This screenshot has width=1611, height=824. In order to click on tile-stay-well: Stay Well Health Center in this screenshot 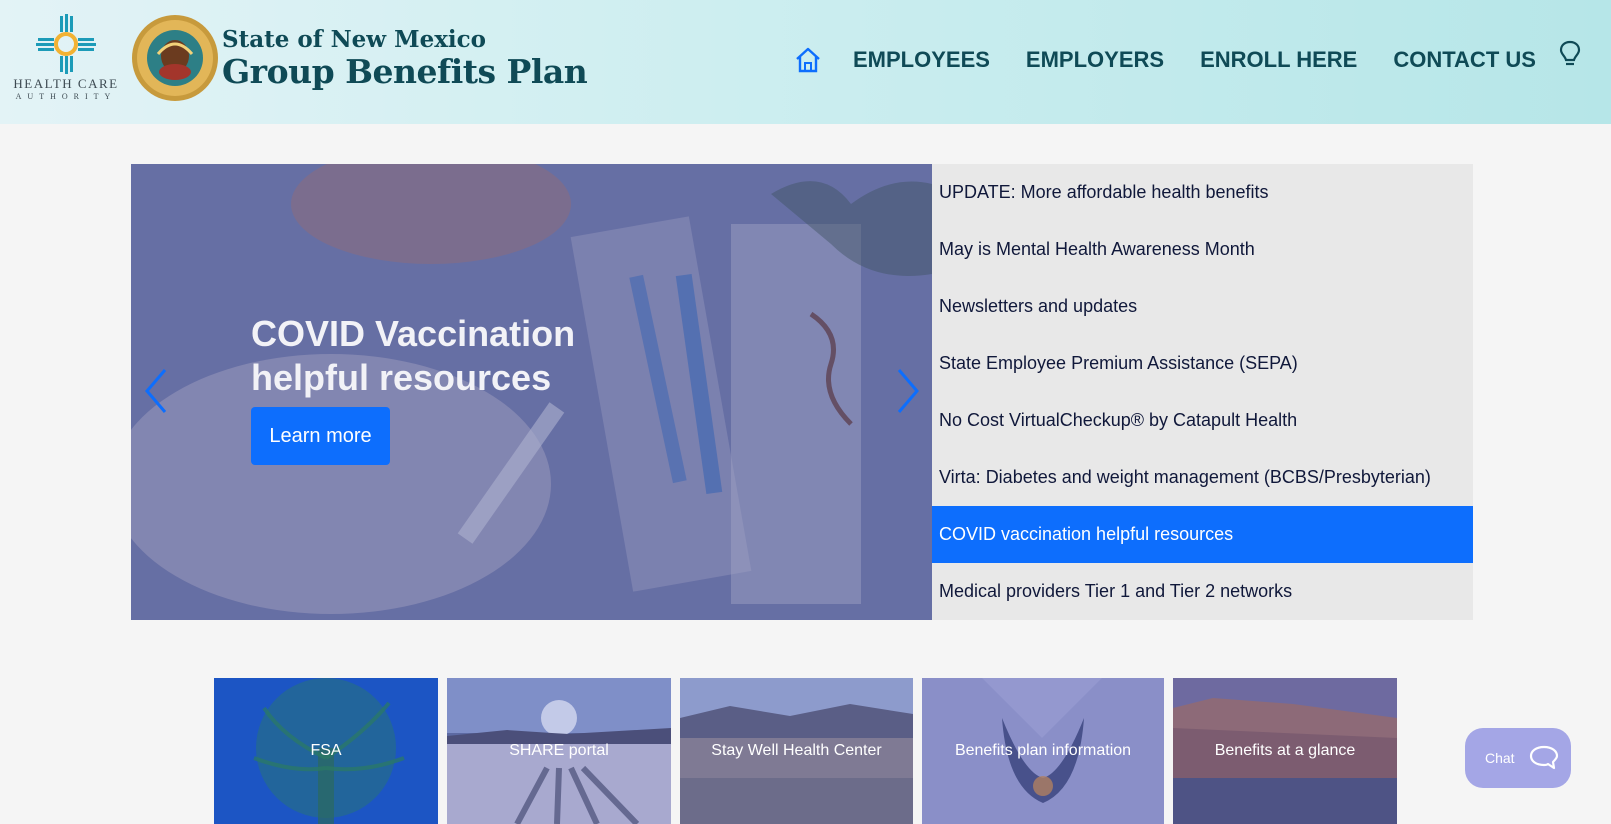, I will do `click(796, 751)`.